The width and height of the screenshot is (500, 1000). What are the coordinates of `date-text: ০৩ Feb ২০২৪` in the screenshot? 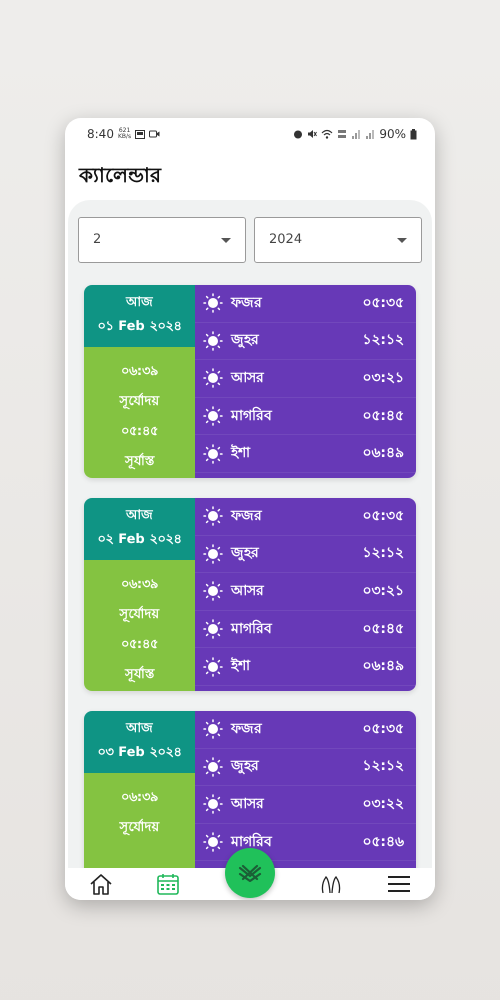 It's located at (139, 753).